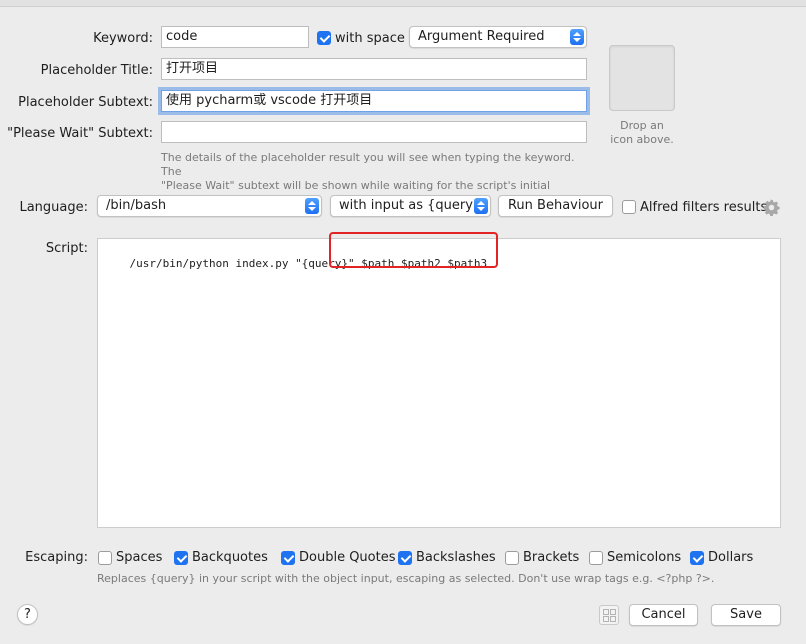 This screenshot has width=806, height=644. Describe the element at coordinates (123, 38) in the screenshot. I see `keyword-label: Keyword:` at that location.